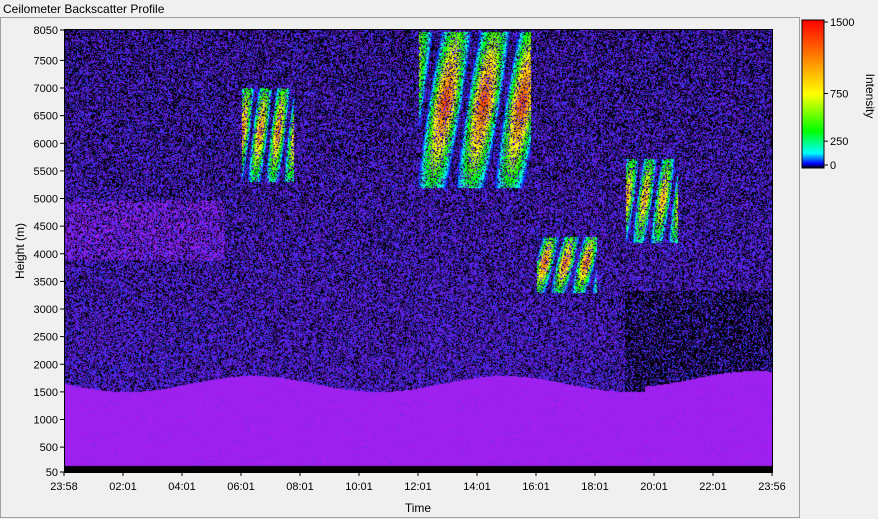  Describe the element at coordinates (772, 487) in the screenshot. I see `x-tick-label: 23:56` at that location.